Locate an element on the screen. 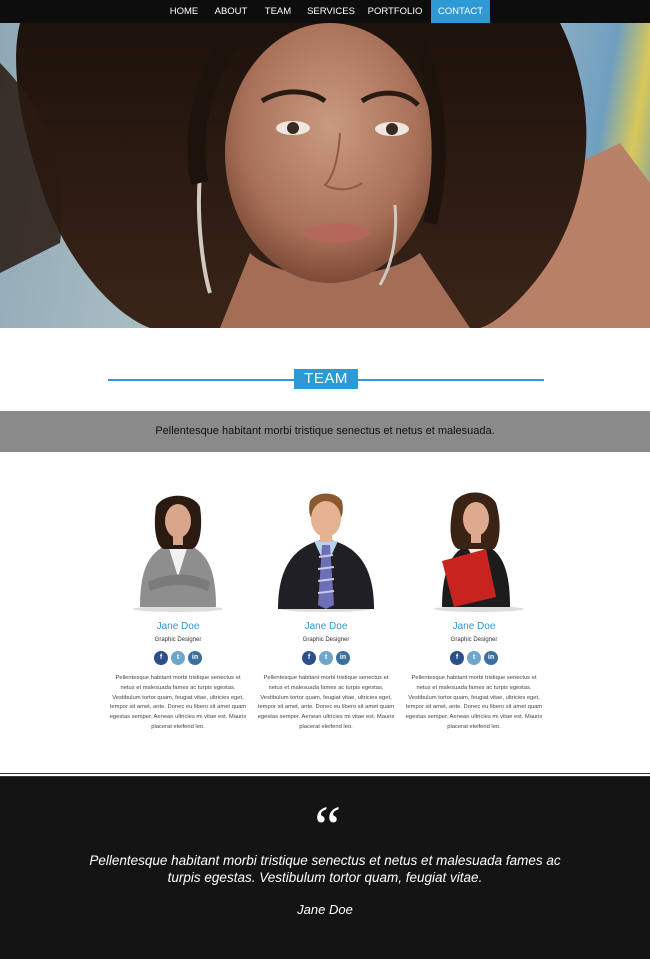  team-heading-line-right is located at coordinates (451, 380).